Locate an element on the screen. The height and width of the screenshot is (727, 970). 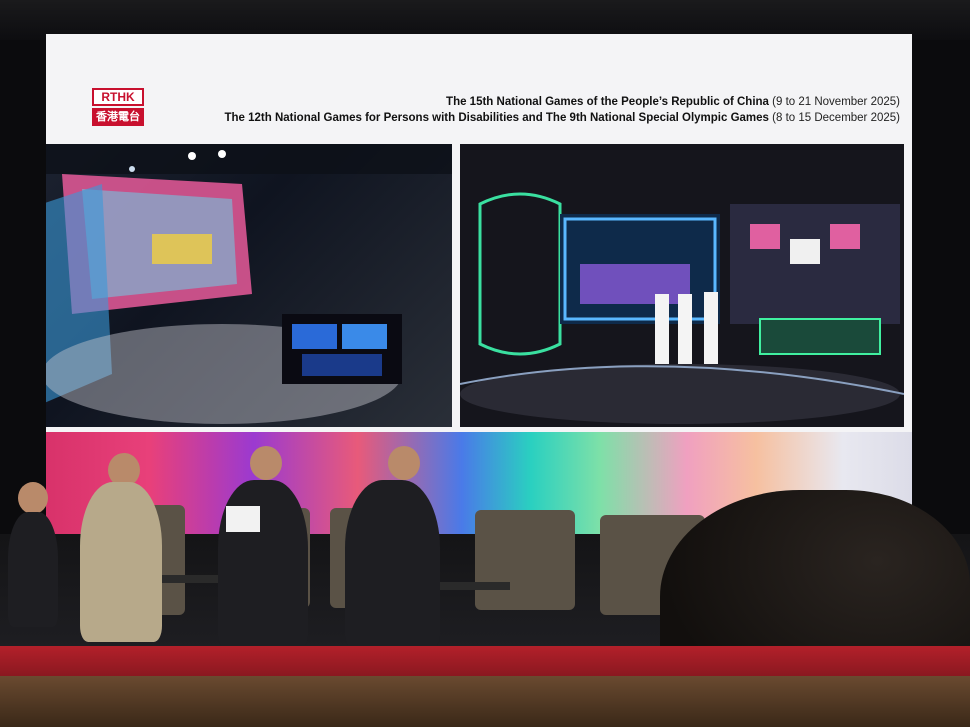
header-2-dates: (8 to 15 December 2025) is located at coordinates (834, 118).